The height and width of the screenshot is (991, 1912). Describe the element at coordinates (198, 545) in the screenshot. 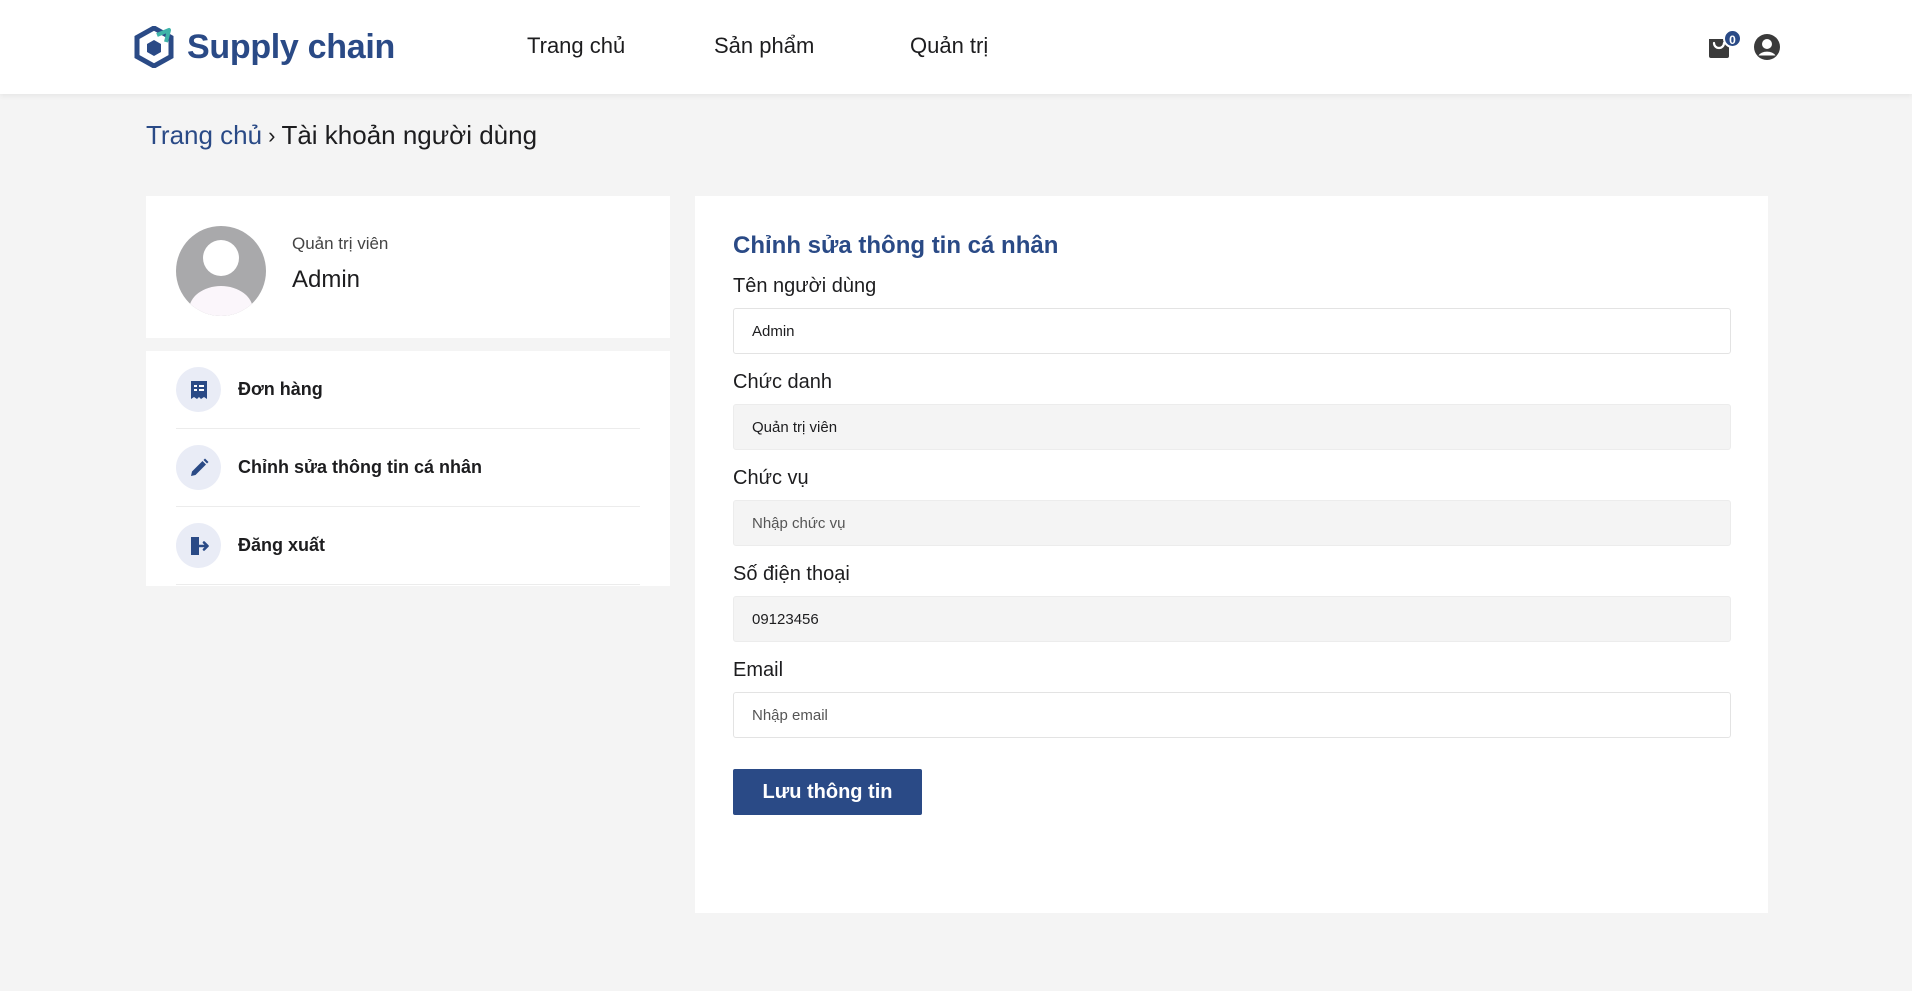

I see `logout-icon` at that location.